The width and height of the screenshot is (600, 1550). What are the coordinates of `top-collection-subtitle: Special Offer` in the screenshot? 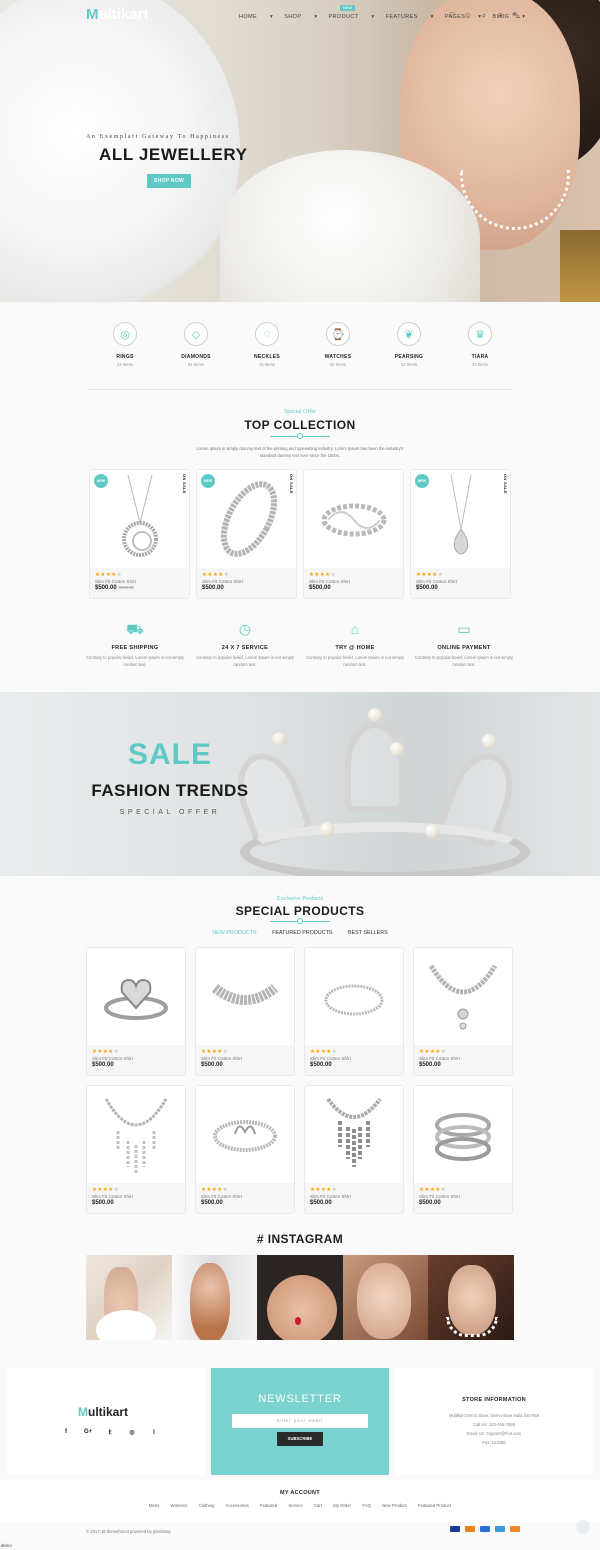 It's located at (300, 412).